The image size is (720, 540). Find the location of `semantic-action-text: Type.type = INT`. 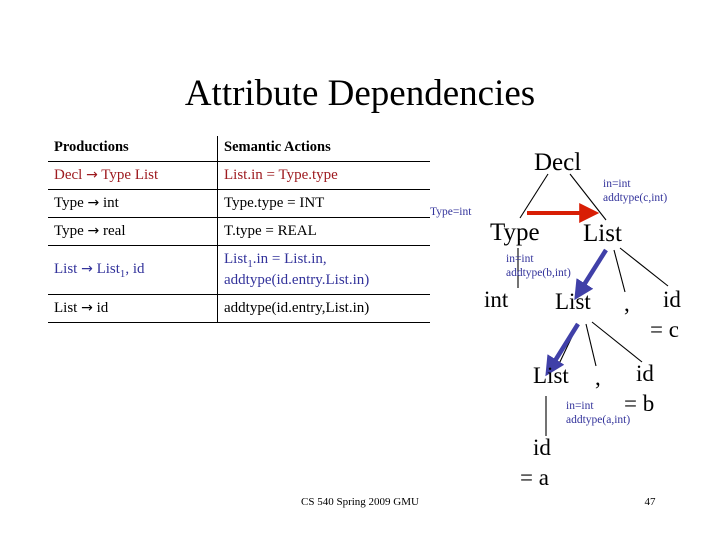

semantic-action-text: Type.type = INT is located at coordinates (274, 203).